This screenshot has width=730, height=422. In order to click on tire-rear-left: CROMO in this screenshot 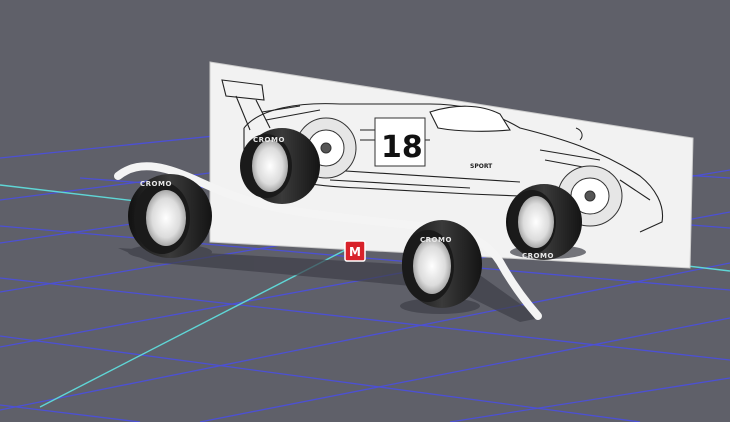, I will do `click(280, 166)`.